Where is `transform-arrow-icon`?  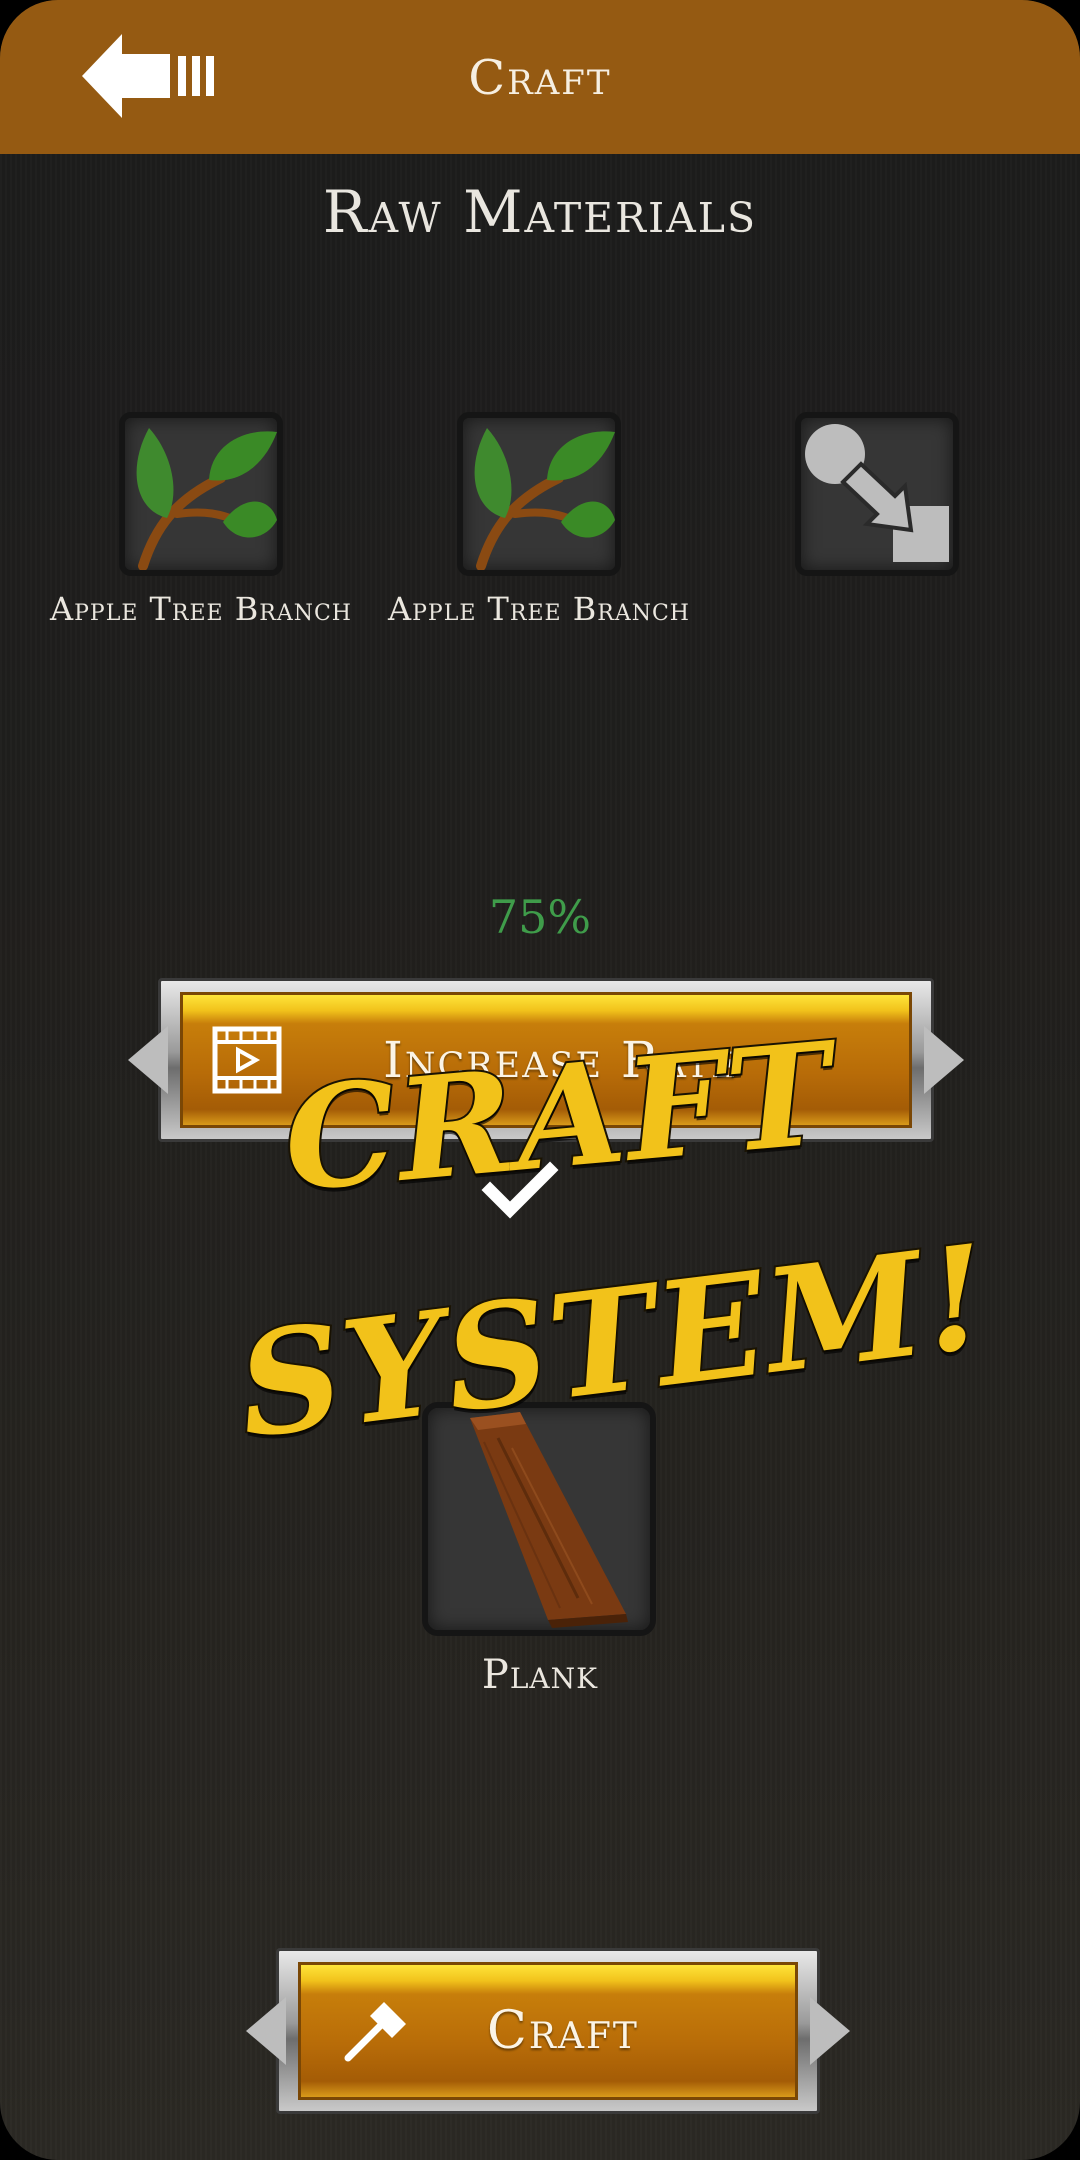
transform-arrow-icon is located at coordinates (877, 493).